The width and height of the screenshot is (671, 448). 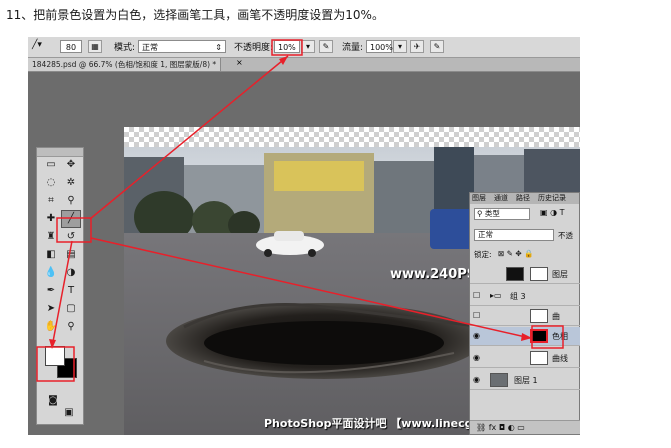 What do you see at coordinates (71, 237) in the screenshot?
I see `history-brush-icon: ↺` at bounding box center [71, 237].